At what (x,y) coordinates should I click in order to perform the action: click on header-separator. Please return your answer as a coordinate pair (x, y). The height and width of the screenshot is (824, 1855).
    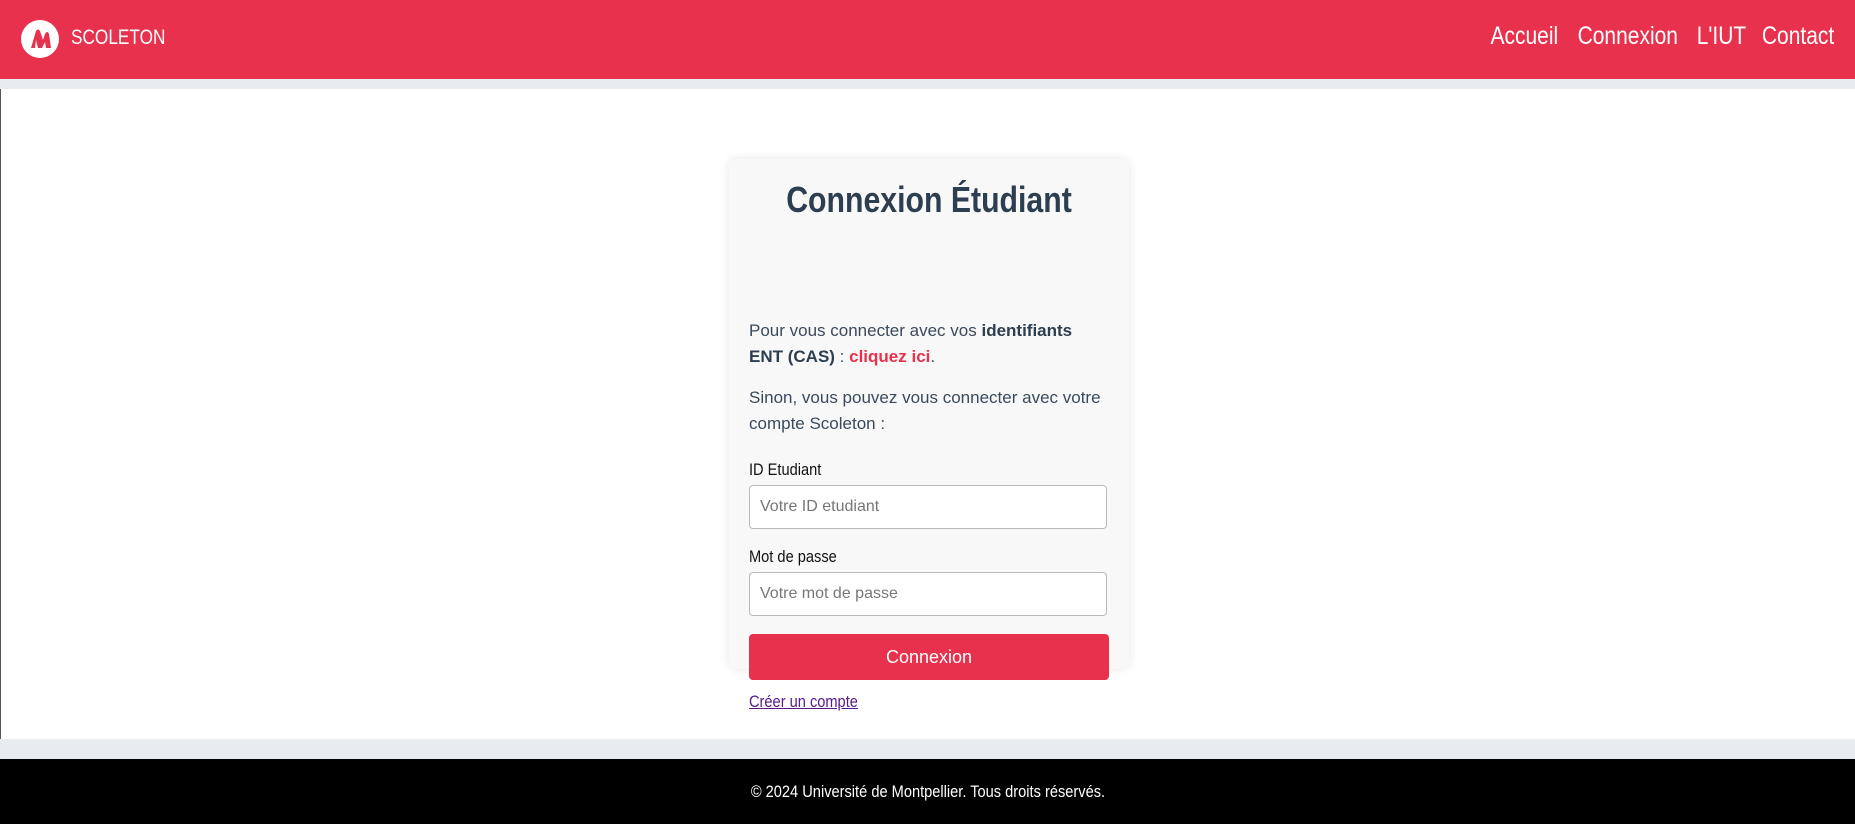
    Looking at the image, I should click on (927, 84).